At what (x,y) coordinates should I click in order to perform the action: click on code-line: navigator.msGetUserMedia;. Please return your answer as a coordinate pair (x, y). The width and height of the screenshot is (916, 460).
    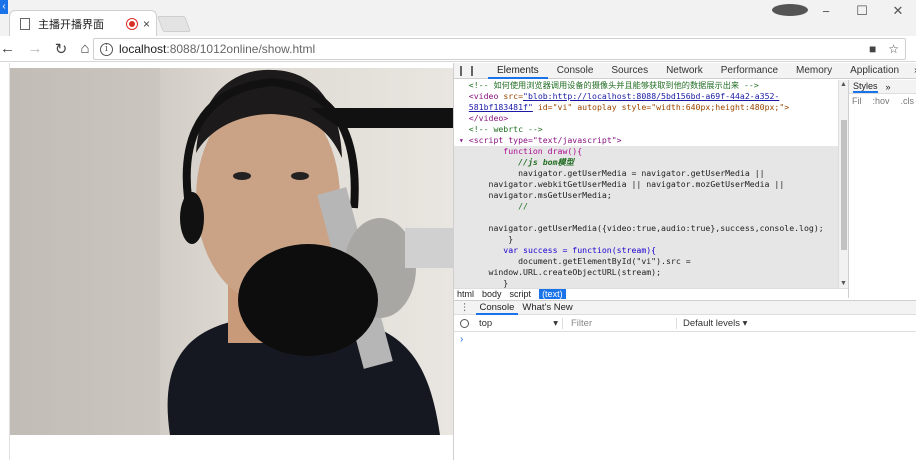
    Looking at the image, I should click on (550, 195).